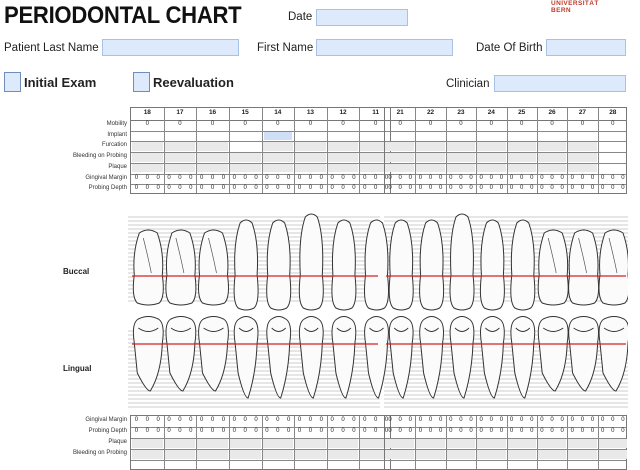 This screenshot has width=640, height=470. What do you see at coordinates (141, 82) in the screenshot?
I see `reevaluation-checkbox` at bounding box center [141, 82].